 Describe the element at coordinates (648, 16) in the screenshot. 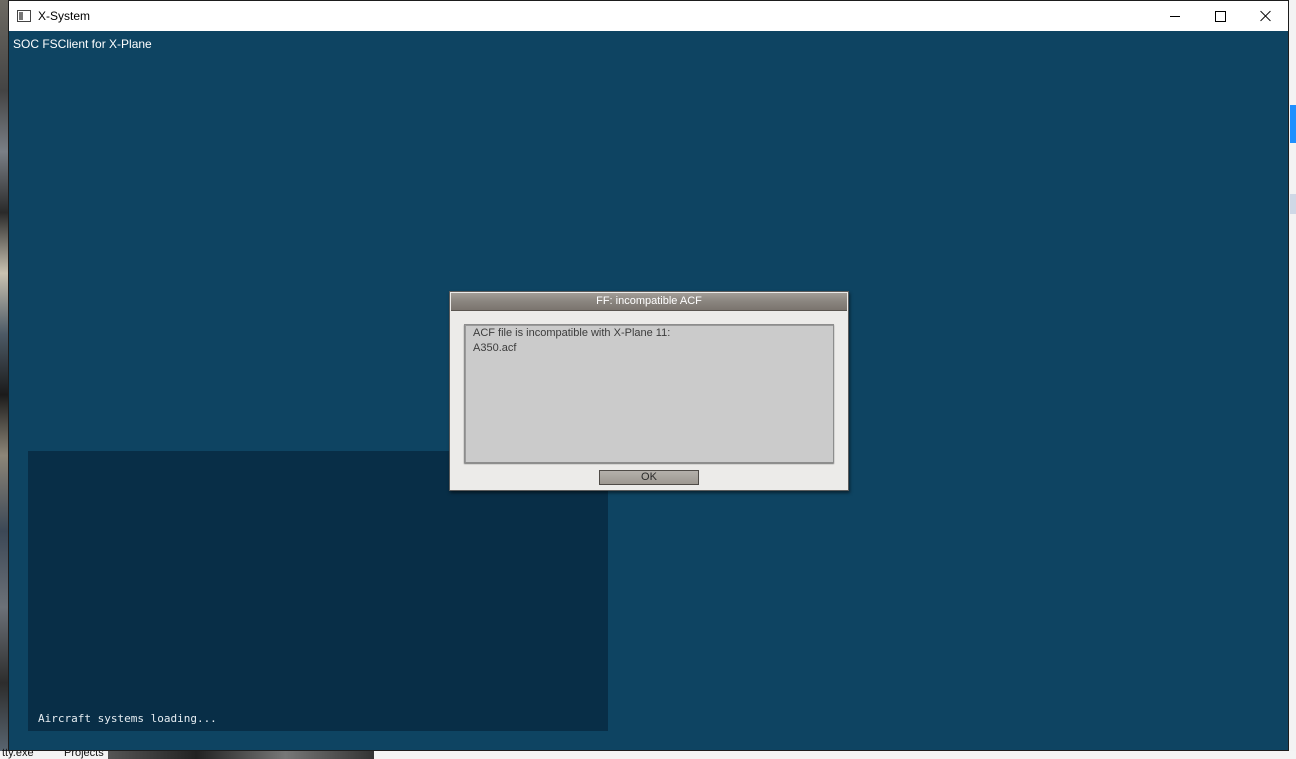

I see `title-bar: X-System` at that location.